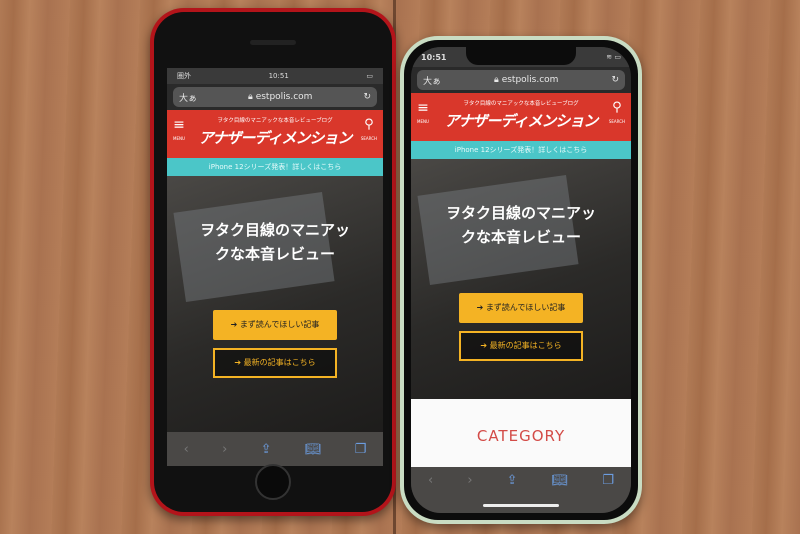 The height and width of the screenshot is (534, 800). What do you see at coordinates (521, 434) in the screenshot?
I see `category-heading: CATEGORY` at bounding box center [521, 434].